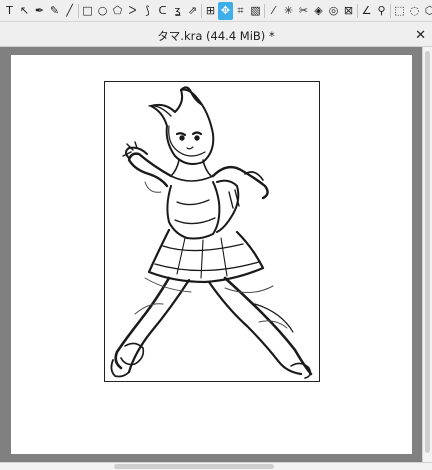 The width and height of the screenshot is (432, 470). Describe the element at coordinates (54, 11) in the screenshot. I see `freehand-brush-tool-icon: ✎` at that location.